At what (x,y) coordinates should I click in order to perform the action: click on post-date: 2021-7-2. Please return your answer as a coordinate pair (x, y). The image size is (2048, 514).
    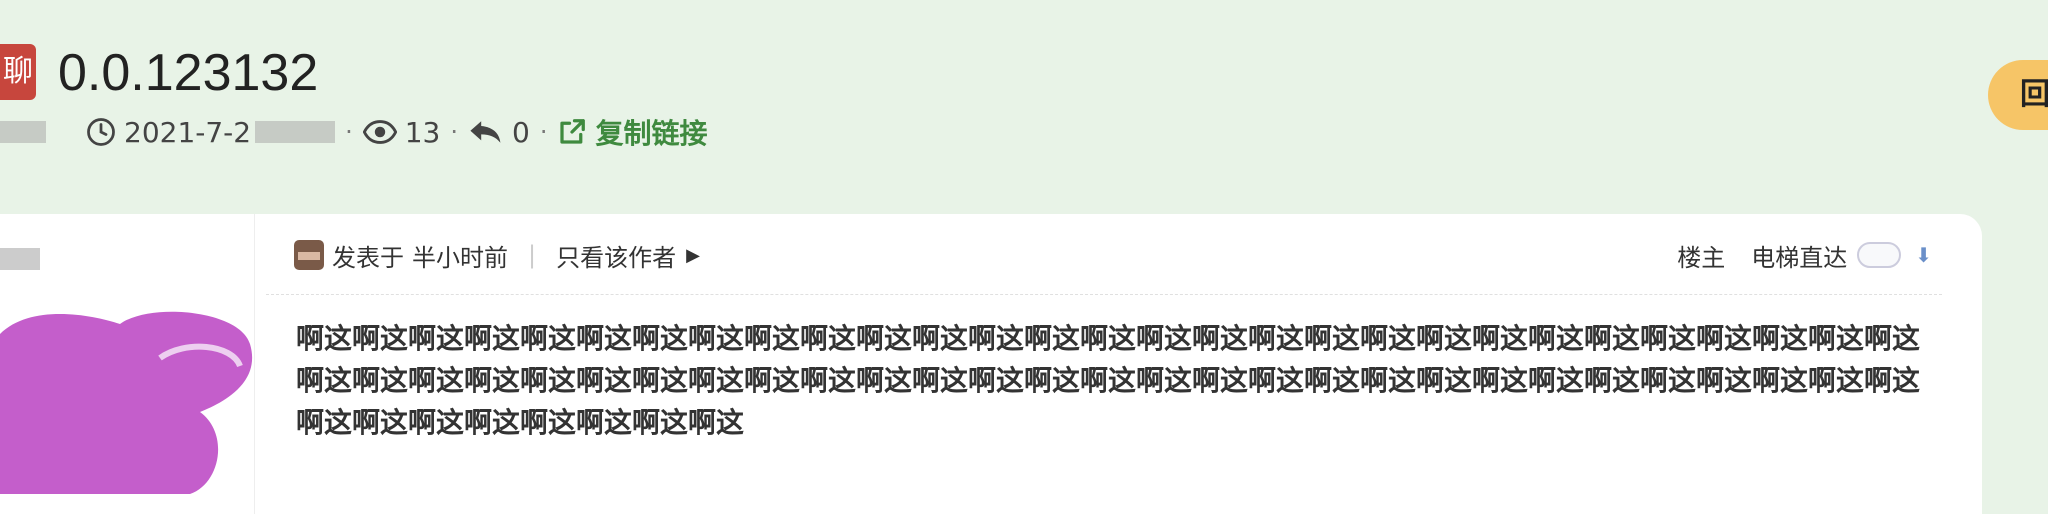
    Looking at the image, I should click on (188, 132).